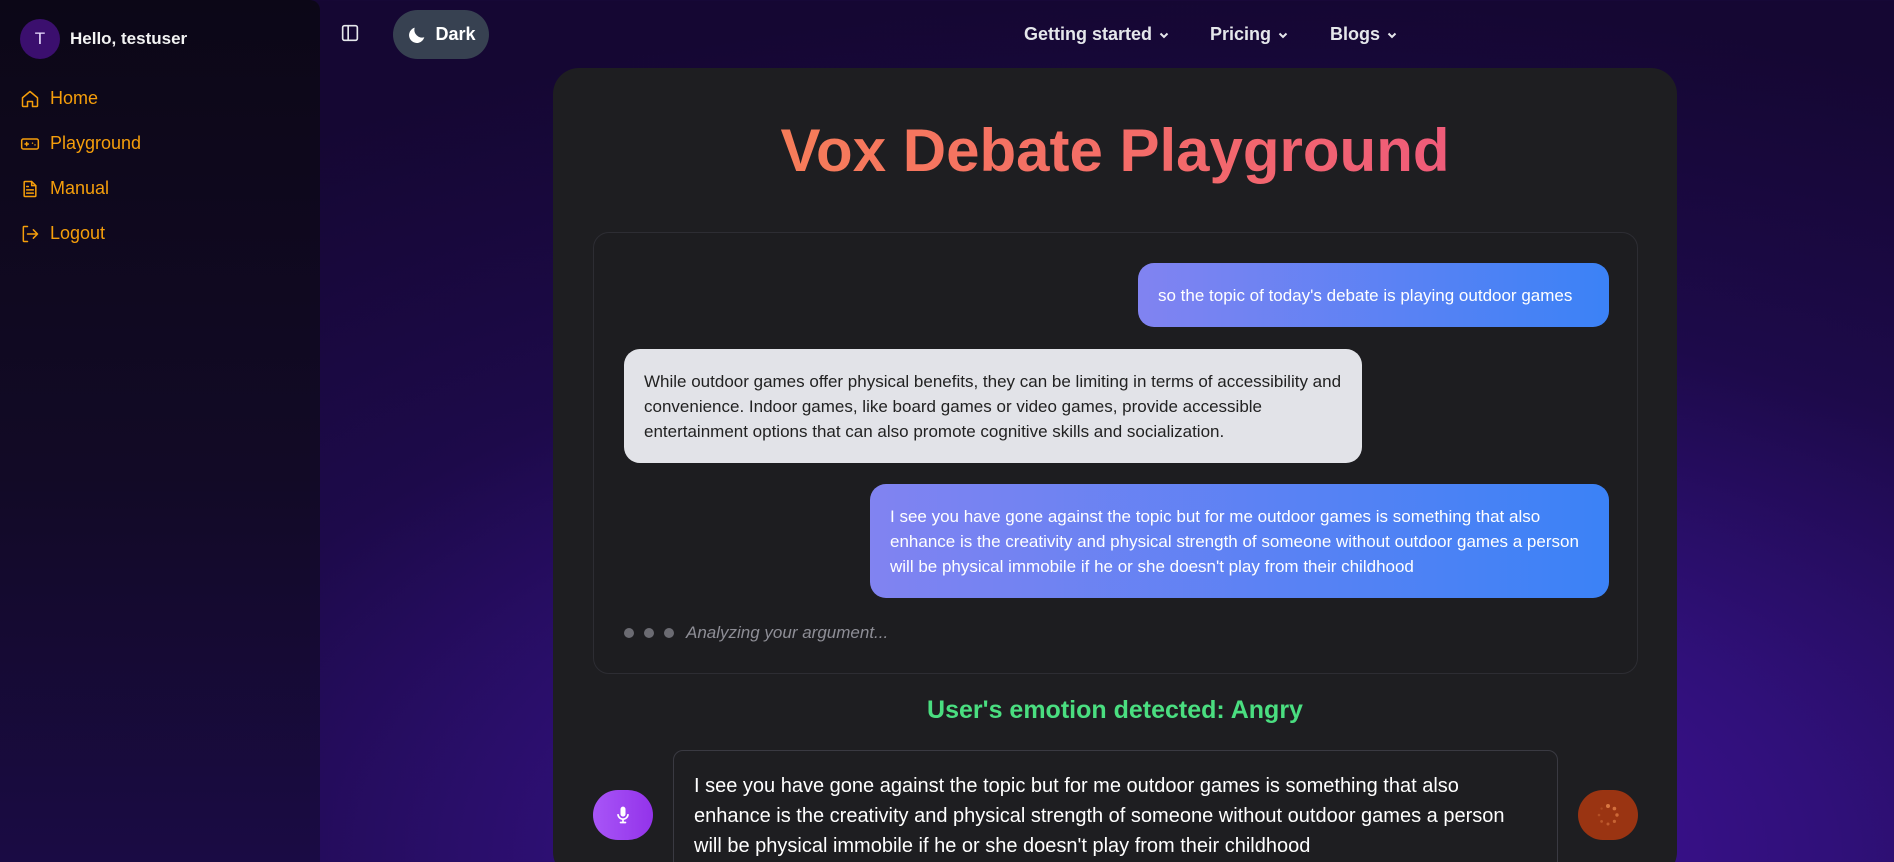 This screenshot has width=1894, height=862. I want to click on sidebar-item-home: Home, so click(80, 98).